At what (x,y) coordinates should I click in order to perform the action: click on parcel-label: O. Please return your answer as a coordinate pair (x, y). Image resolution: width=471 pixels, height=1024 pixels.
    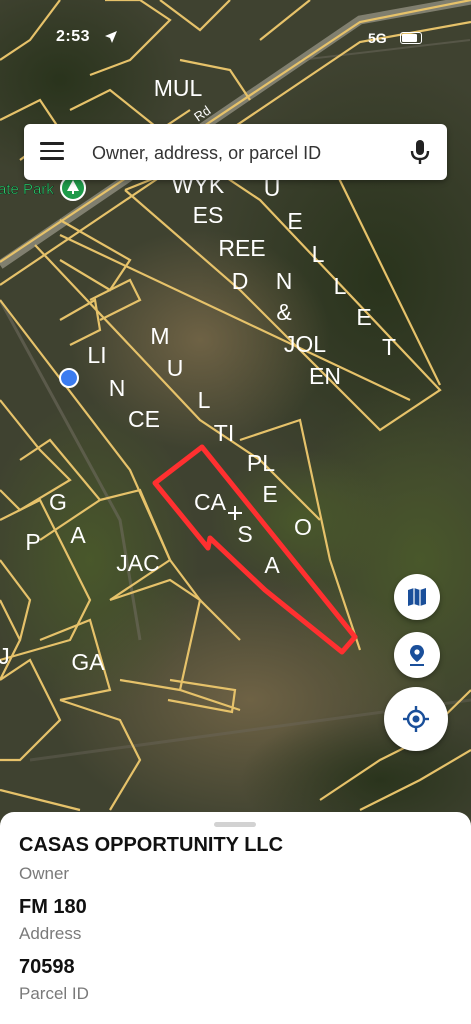
    Looking at the image, I should click on (303, 527).